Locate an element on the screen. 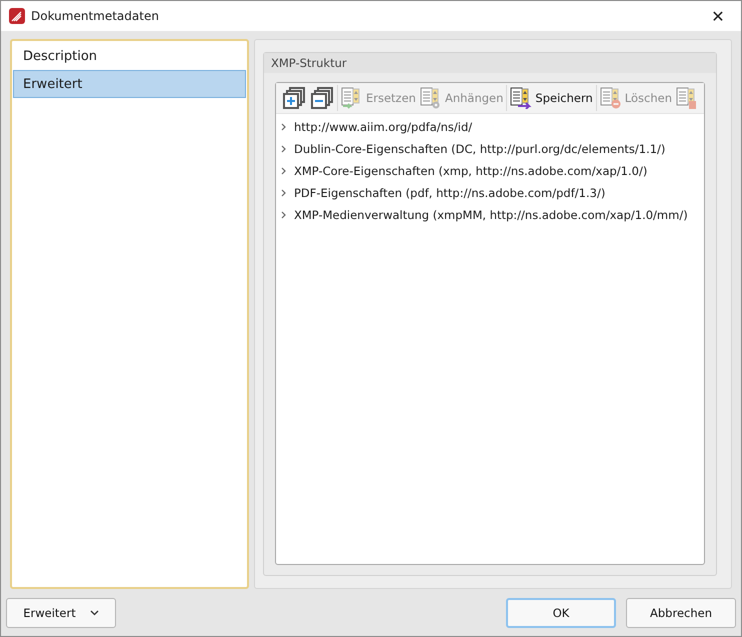  expand-all-icon is located at coordinates (294, 98).